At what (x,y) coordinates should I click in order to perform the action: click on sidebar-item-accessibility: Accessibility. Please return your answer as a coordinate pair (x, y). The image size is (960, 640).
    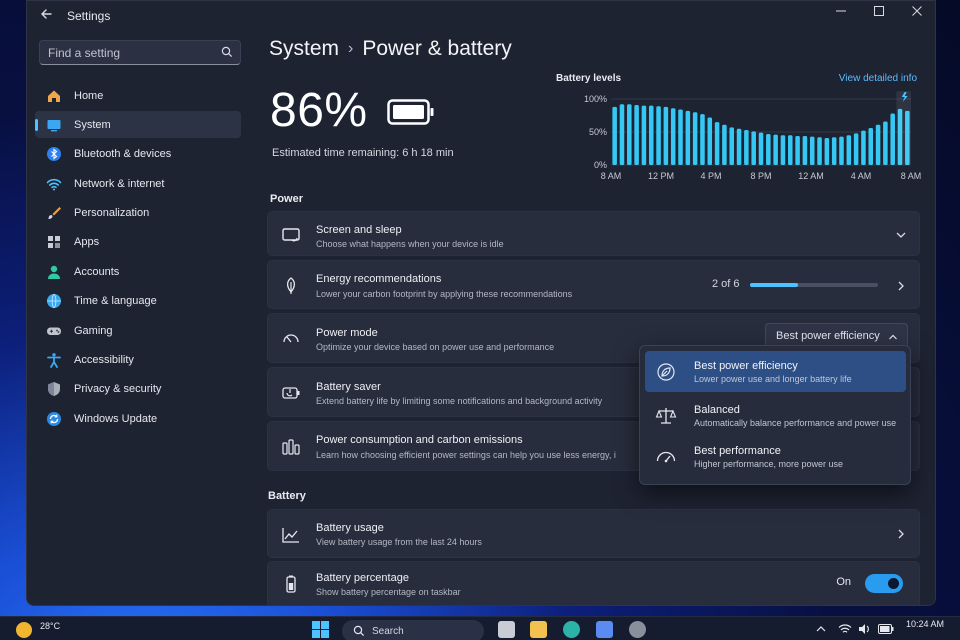
    Looking at the image, I should click on (138, 360).